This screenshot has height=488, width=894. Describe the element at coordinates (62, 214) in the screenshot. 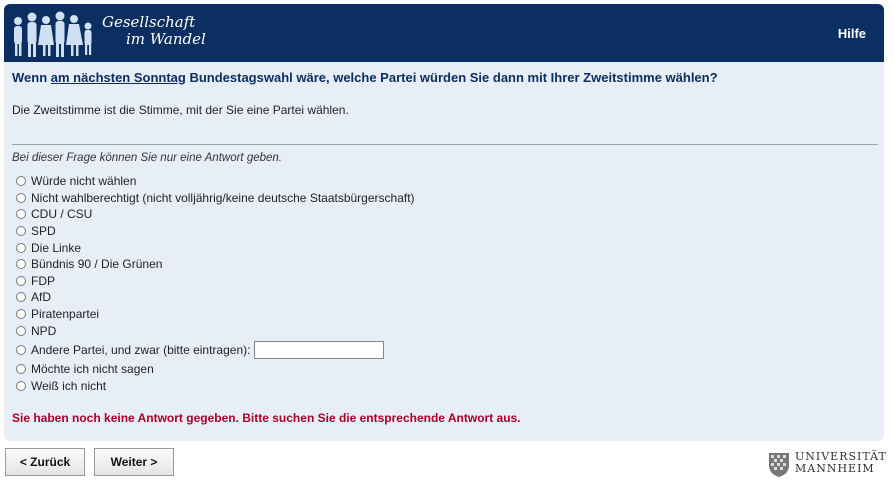

I see `option-label: CDU / CSU` at that location.